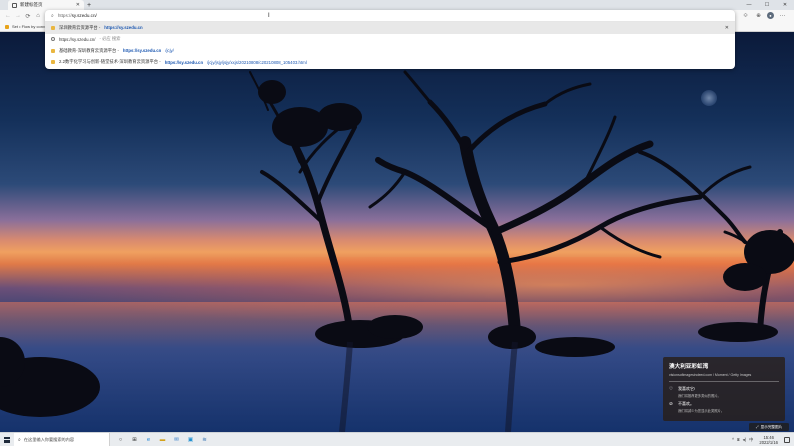  I want to click on toolbar-right-icons: ☆ ⟐ ⊕ ● ⋯, so click(759, 16).